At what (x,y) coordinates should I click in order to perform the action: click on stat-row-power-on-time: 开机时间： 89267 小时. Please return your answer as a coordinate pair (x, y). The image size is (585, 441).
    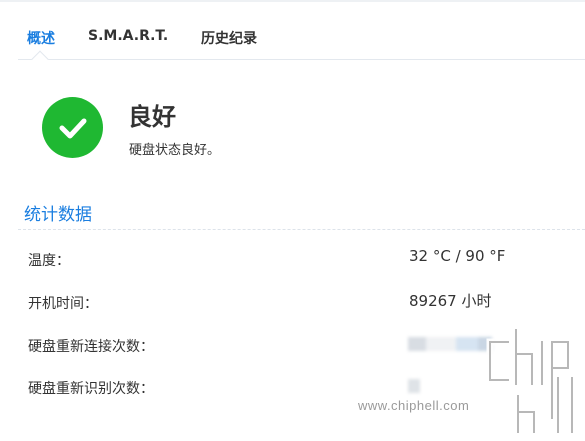
    Looking at the image, I should click on (301, 313).